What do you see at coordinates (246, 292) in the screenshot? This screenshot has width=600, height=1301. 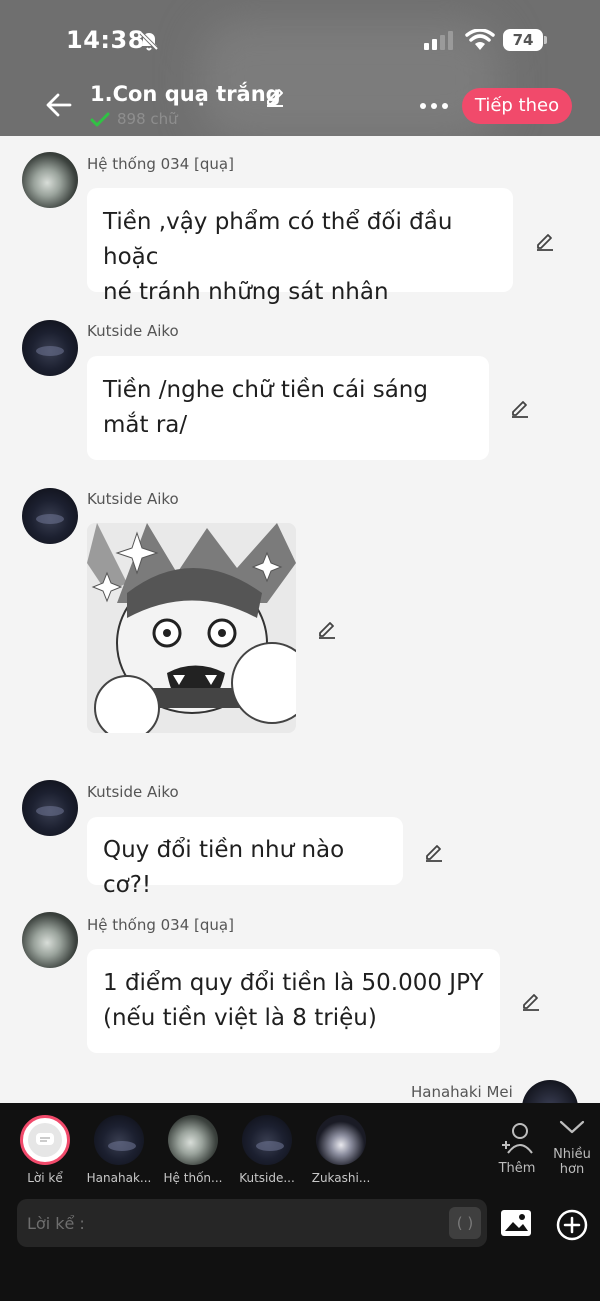 I see `message-text-line: né tránh những sát nhân` at bounding box center [246, 292].